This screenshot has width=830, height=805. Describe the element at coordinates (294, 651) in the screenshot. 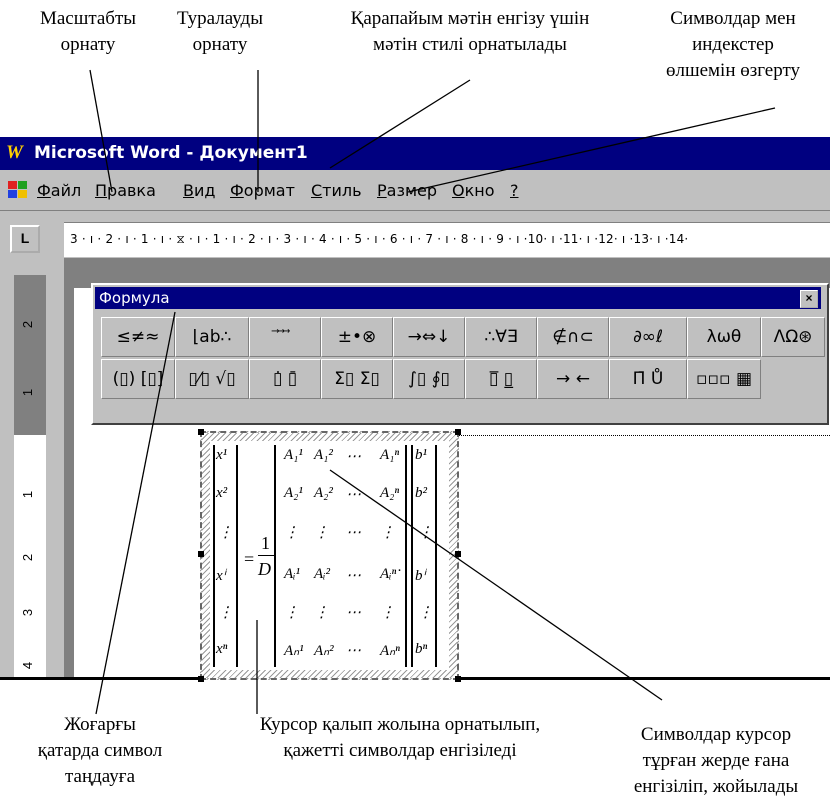

I see `matrix-cell: Aₙ¹` at that location.